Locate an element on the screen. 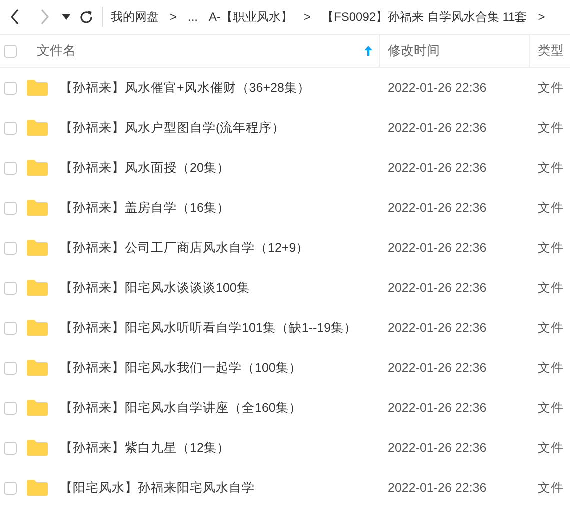  column-header: 修改时间 is located at coordinates (414, 51).